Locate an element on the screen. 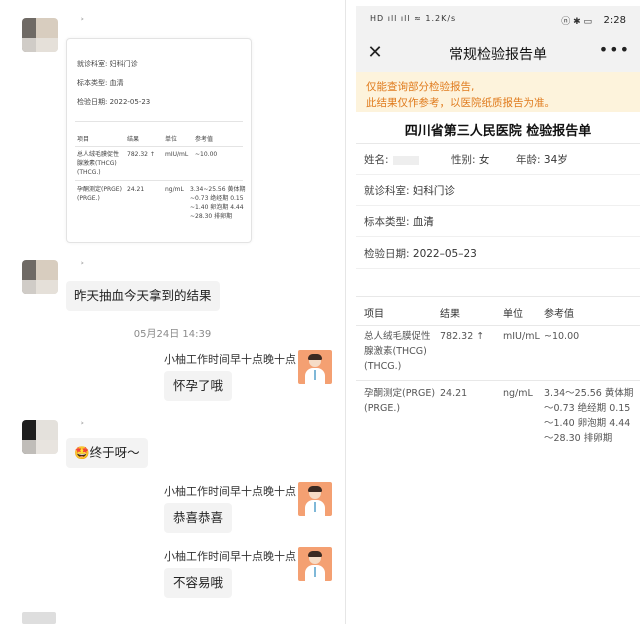 Image resolution: width=640 pixels, height=624 pixels. thumb-field-dept: 就诊科室: 妇科门诊 is located at coordinates (107, 64).